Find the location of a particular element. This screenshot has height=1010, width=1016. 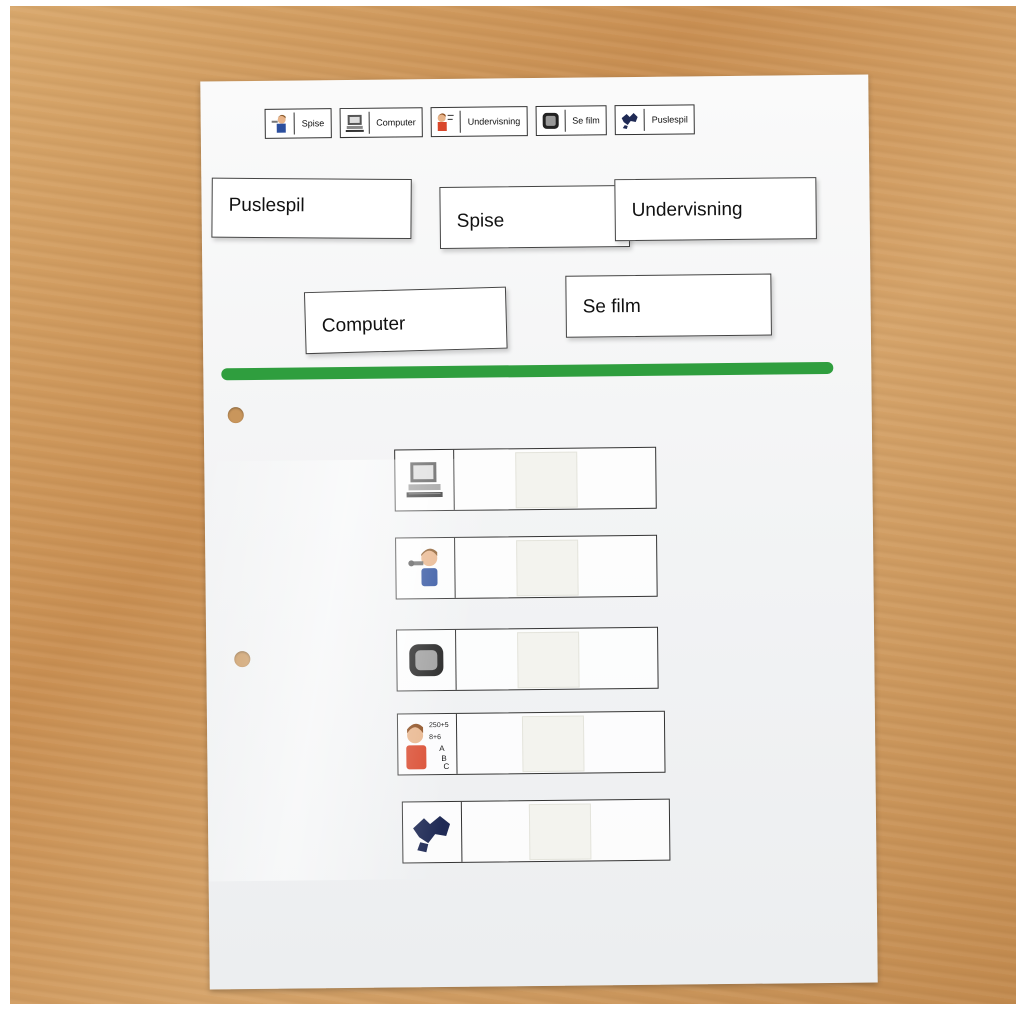

green-divider-line is located at coordinates (527, 371).